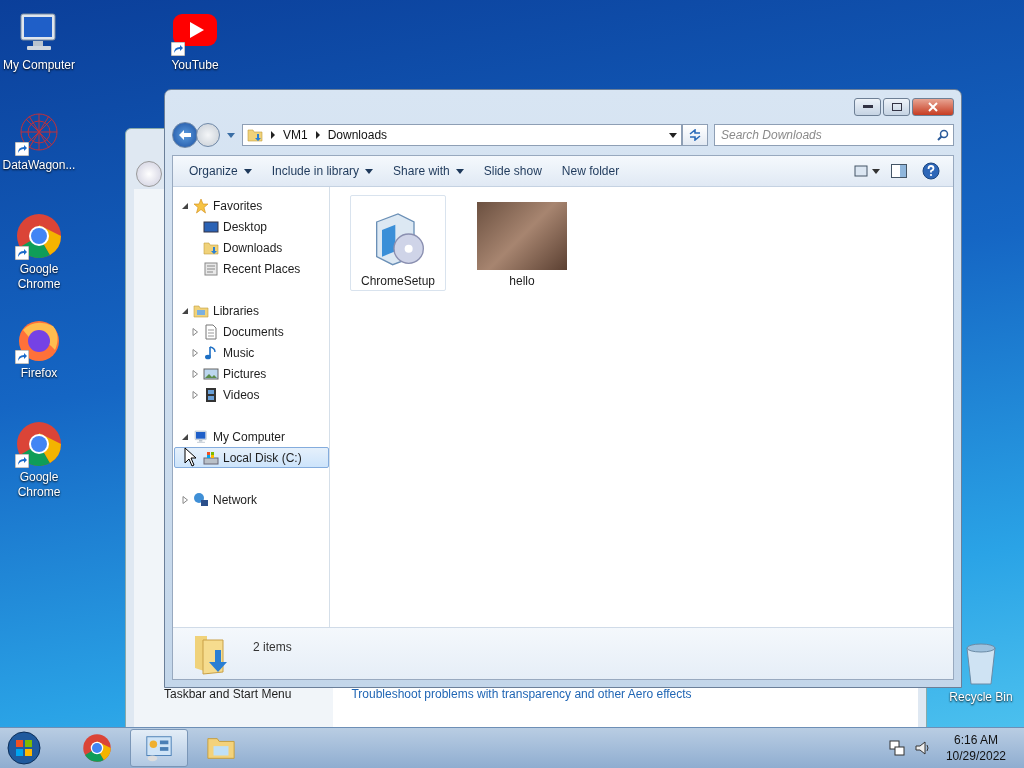 The image size is (1024, 768). I want to click on control-panel-icon, so click(159, 748).